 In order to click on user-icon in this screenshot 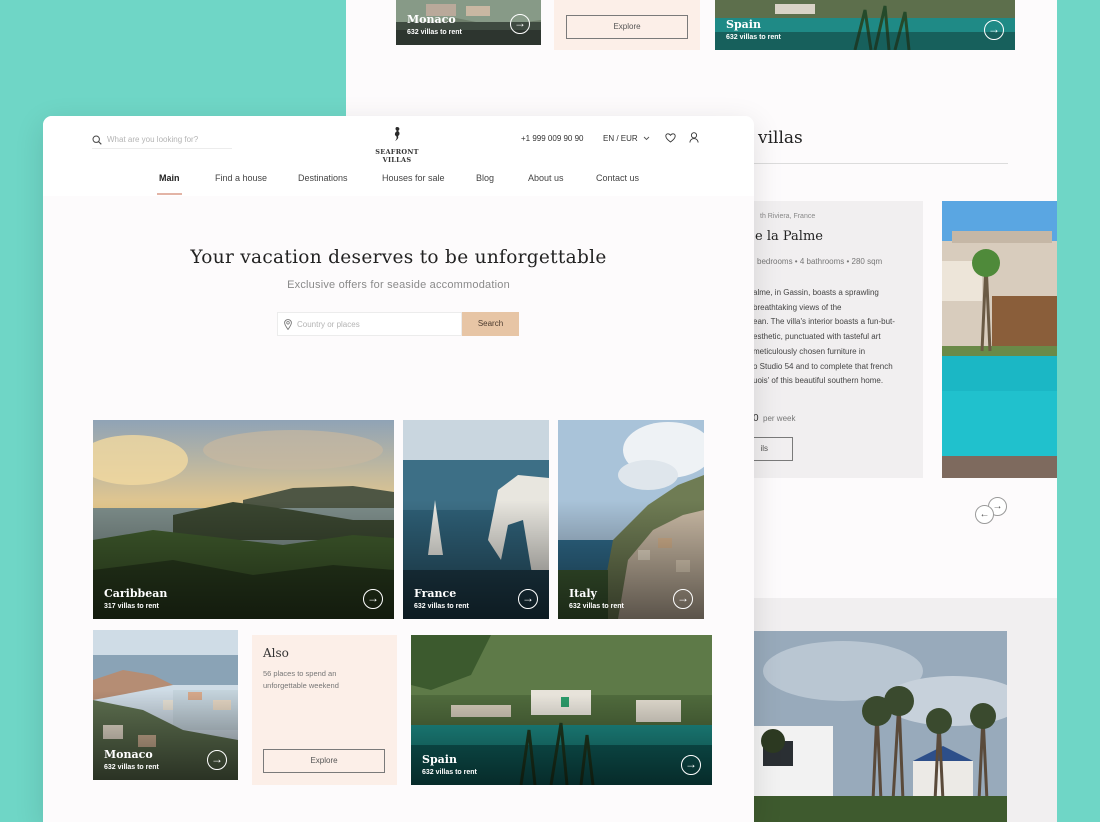, I will do `click(694, 137)`.